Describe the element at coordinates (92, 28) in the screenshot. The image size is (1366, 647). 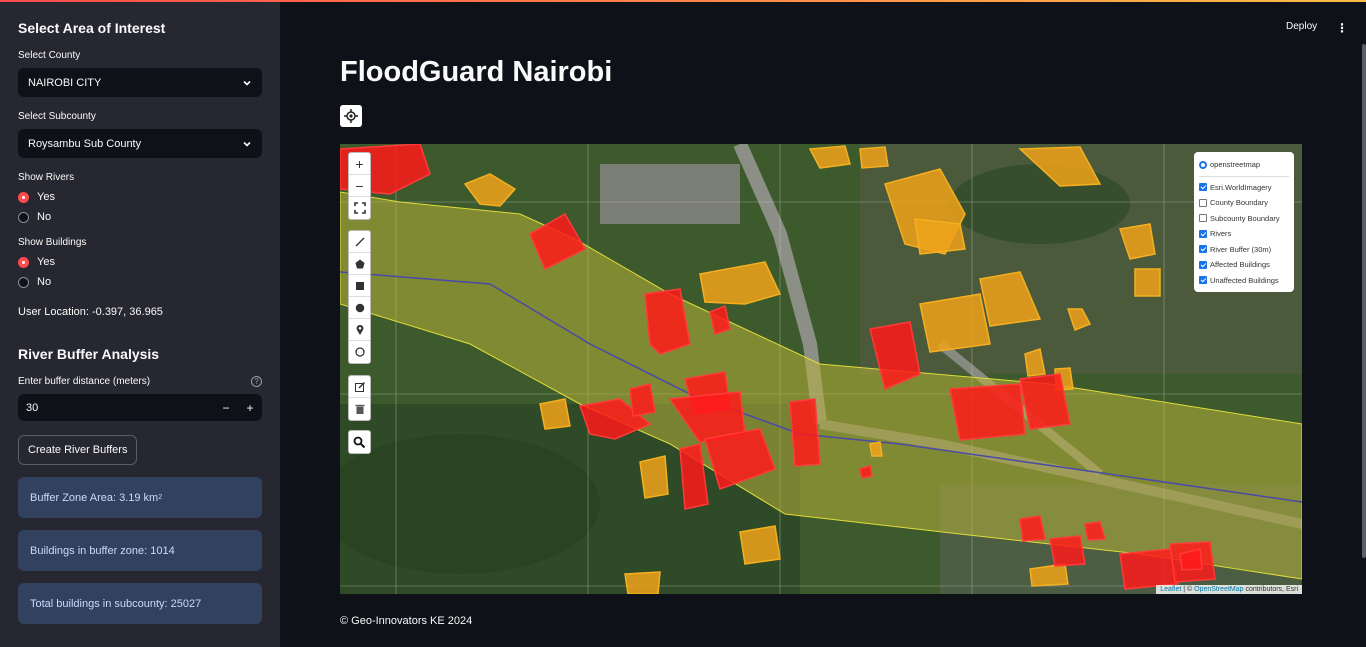
I see `area-of-interest-heading: Select Area of Interest` at that location.